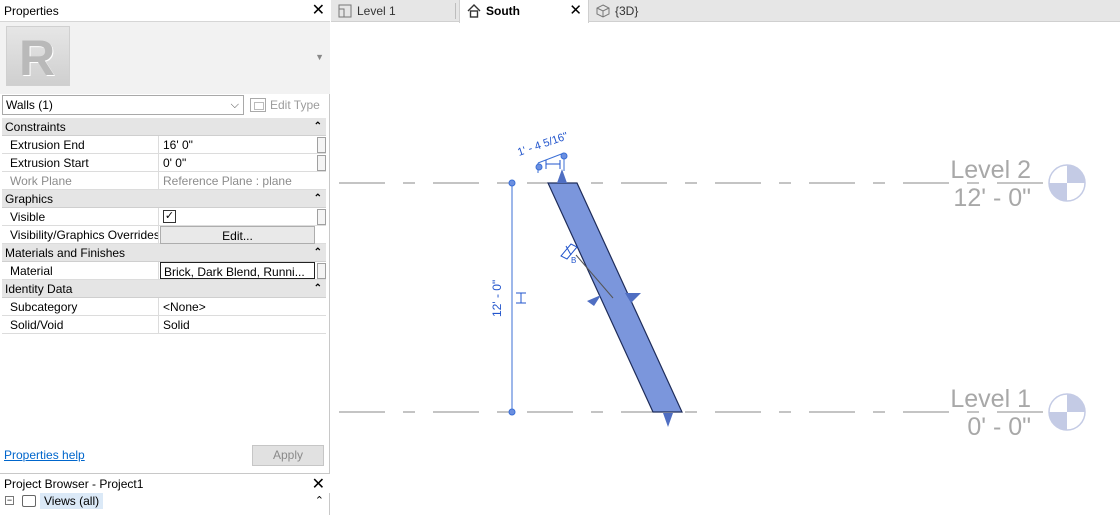 The width and height of the screenshot is (1120, 515). Describe the element at coordinates (72, 501) in the screenshot. I see `tree-item-label: Views (all)` at that location.